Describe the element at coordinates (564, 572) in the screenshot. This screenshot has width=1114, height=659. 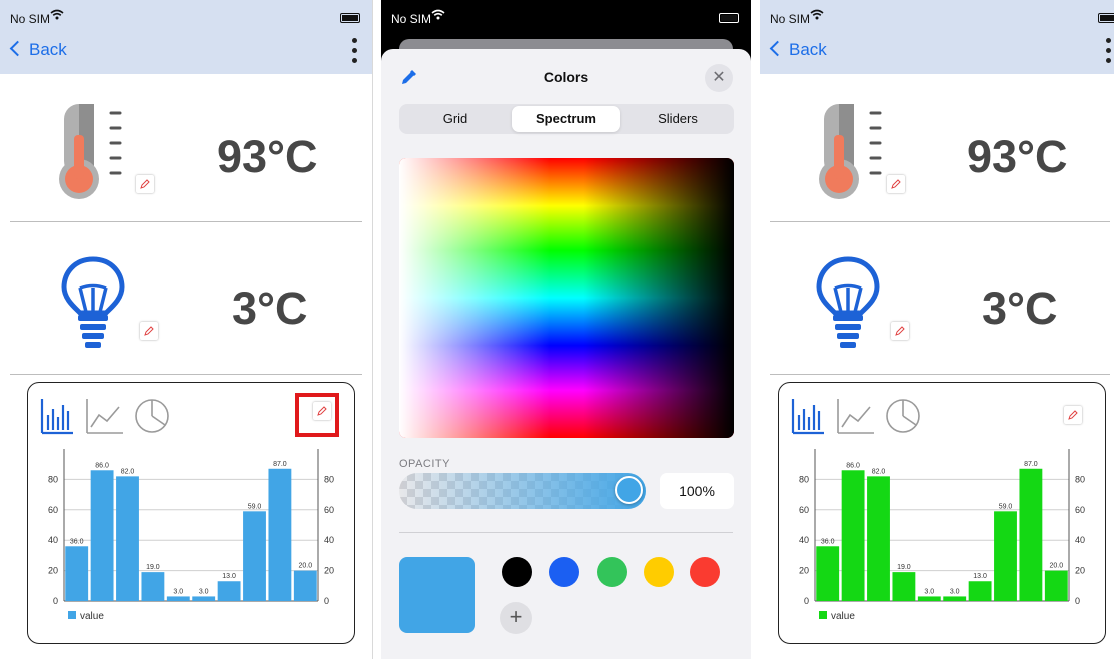
I see `swatch-blue` at that location.